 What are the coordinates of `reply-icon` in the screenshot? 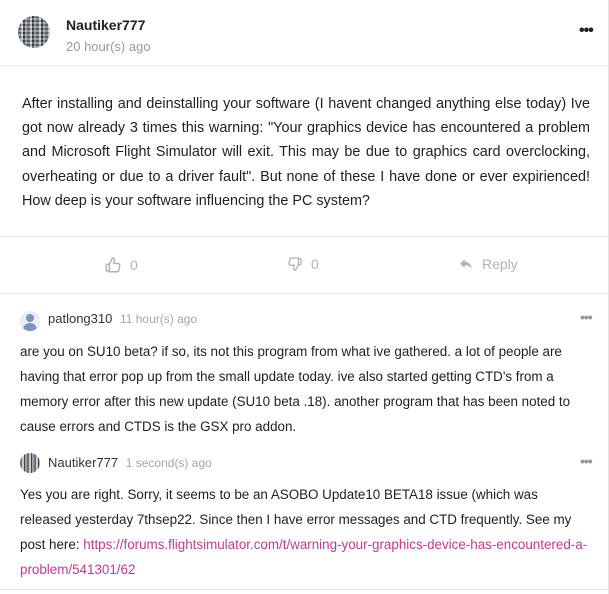 It's located at (466, 264).